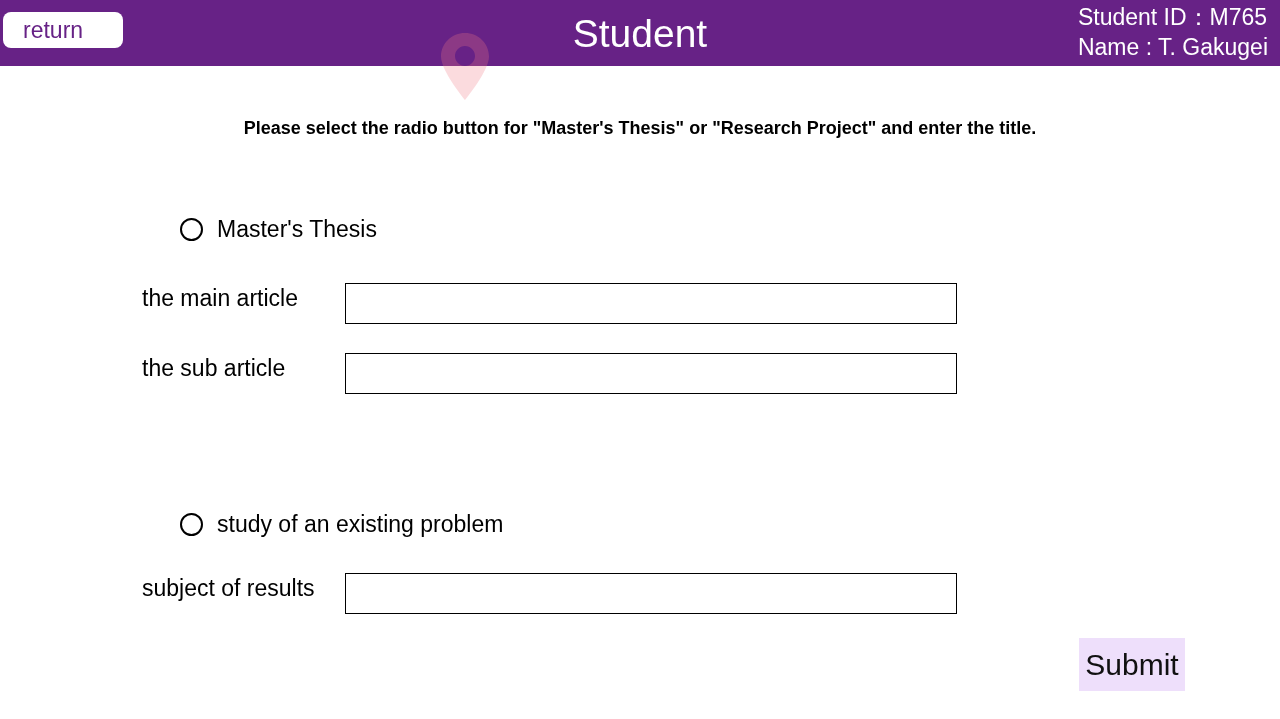 Image resolution: width=1280 pixels, height=719 pixels. Describe the element at coordinates (297, 229) in the screenshot. I see `radio-label: Master's Thesis` at that location.